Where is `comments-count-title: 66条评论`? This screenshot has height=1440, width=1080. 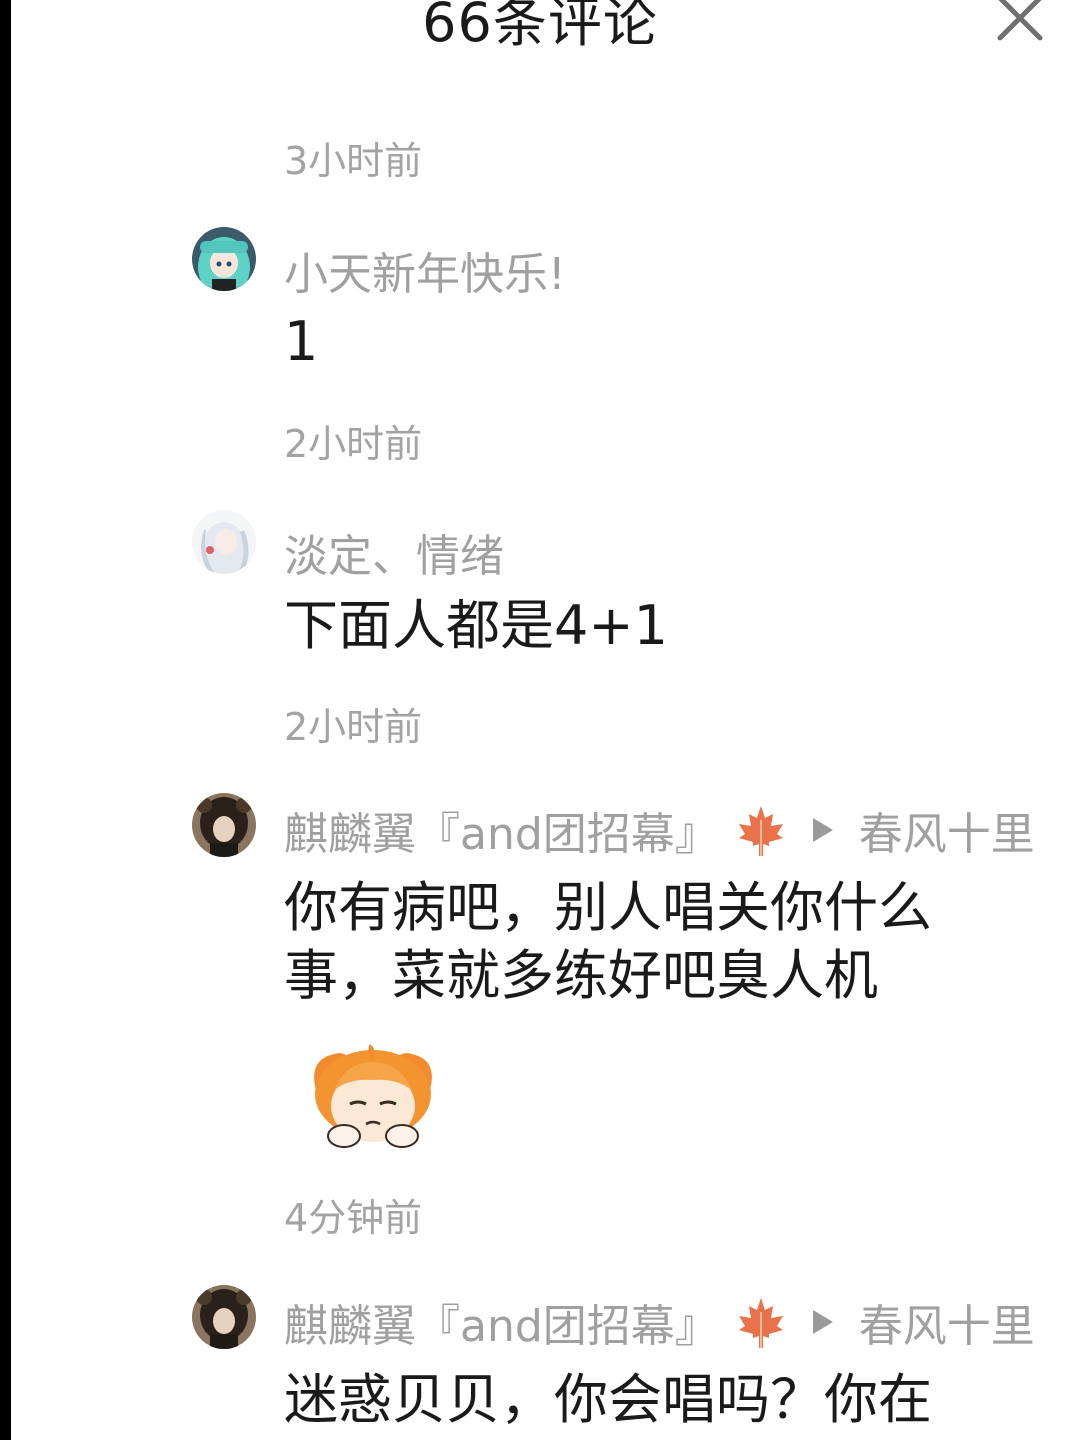
comments-count-title: 66条评论 is located at coordinates (540, 27).